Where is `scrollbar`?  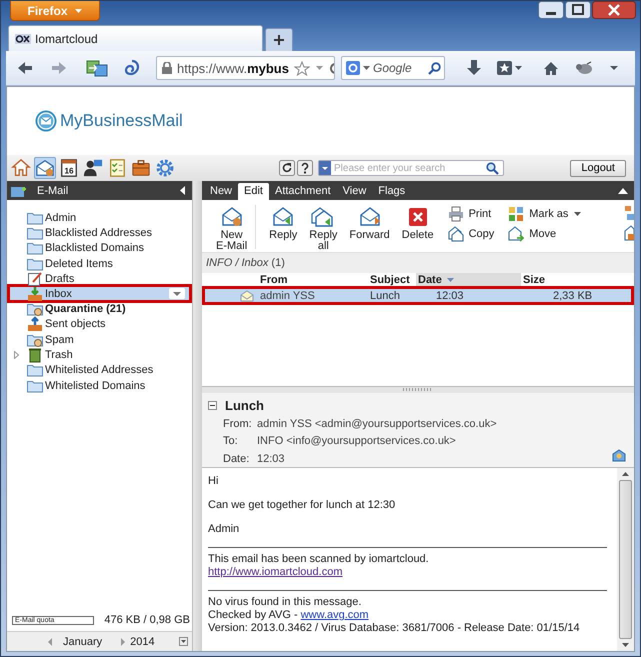
scrollbar is located at coordinates (625, 559).